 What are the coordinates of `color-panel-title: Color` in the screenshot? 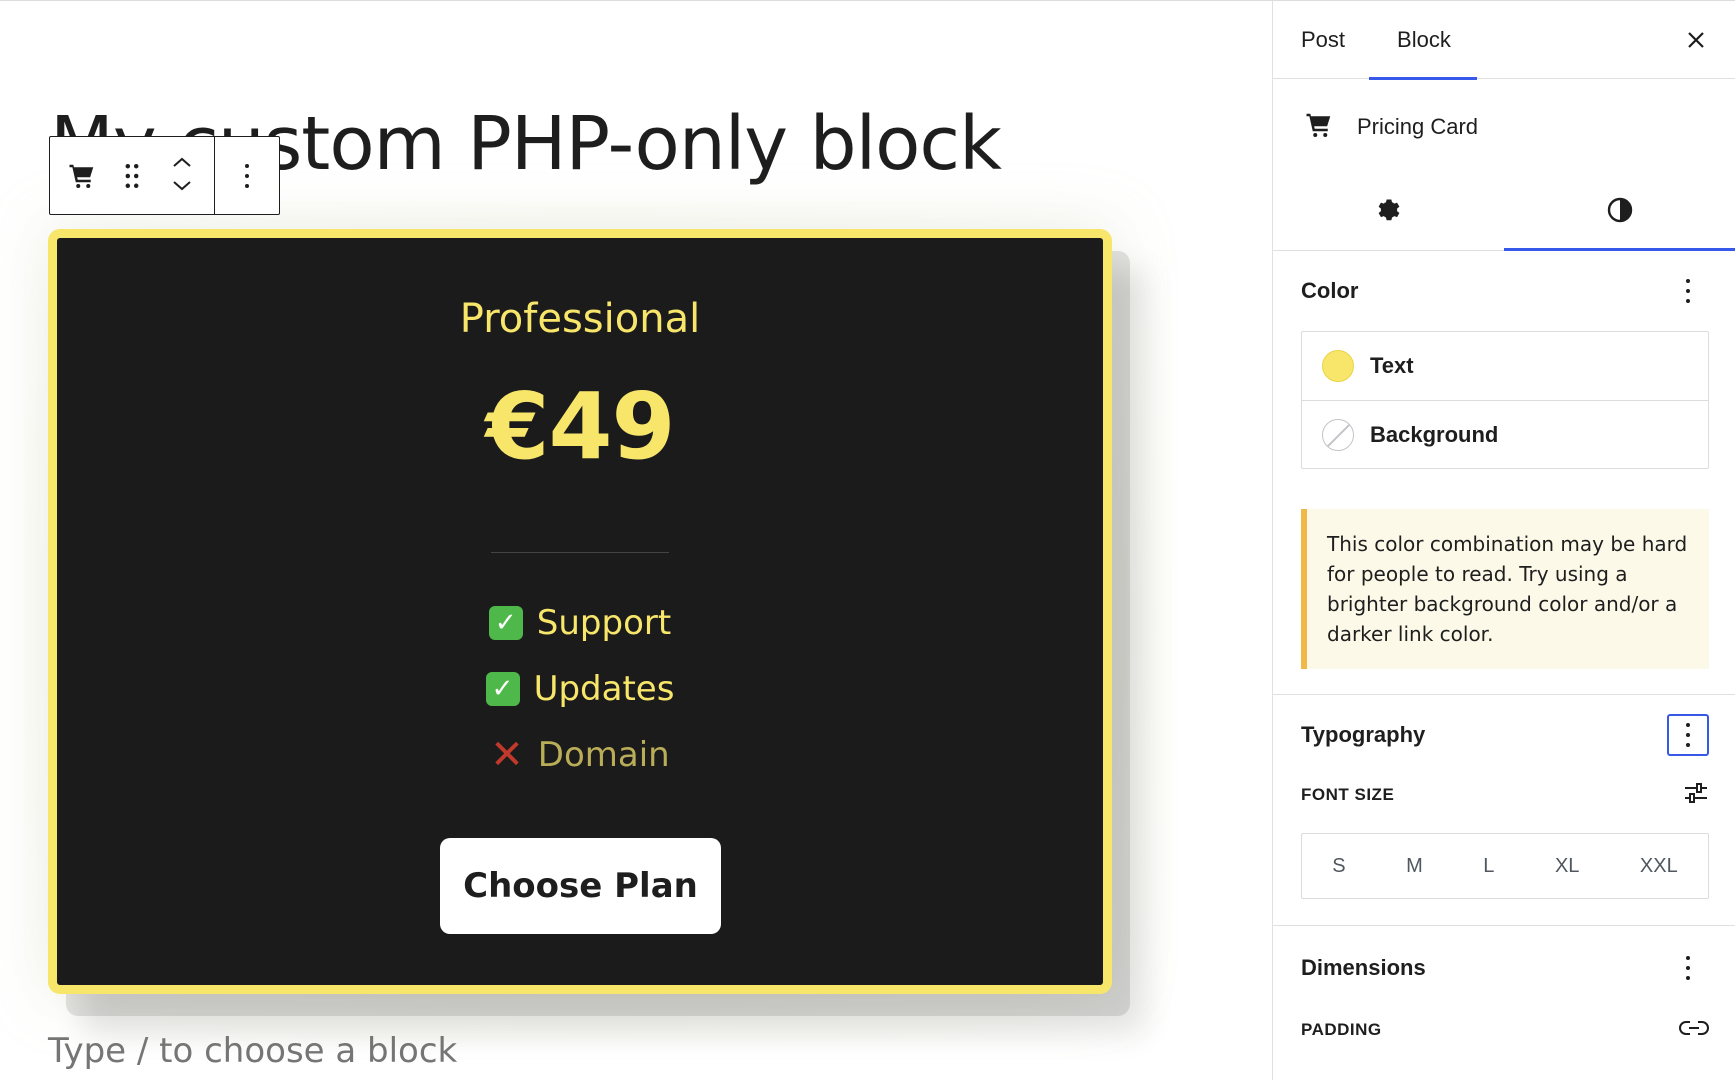 It's located at (1330, 290).